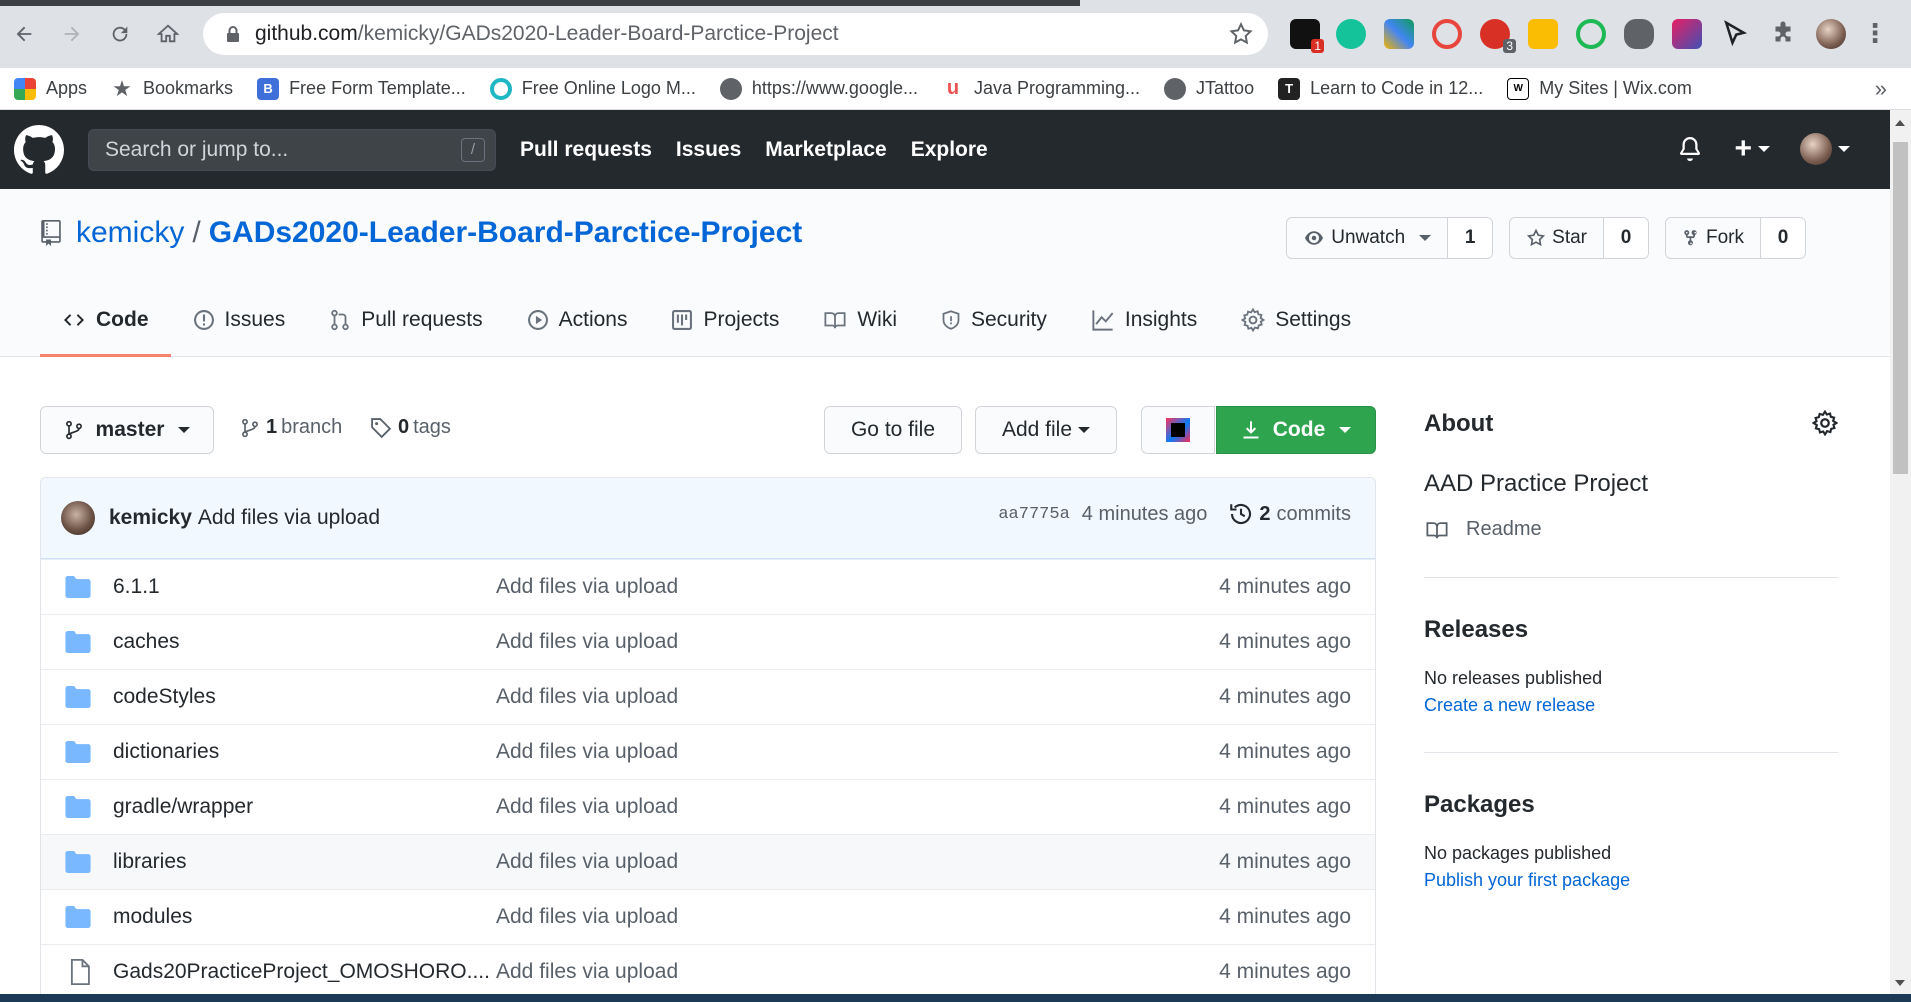 The height and width of the screenshot is (1002, 1911). I want to click on table-row: 6.1.1 Add files via upload 4 minutes ago, so click(708, 586).